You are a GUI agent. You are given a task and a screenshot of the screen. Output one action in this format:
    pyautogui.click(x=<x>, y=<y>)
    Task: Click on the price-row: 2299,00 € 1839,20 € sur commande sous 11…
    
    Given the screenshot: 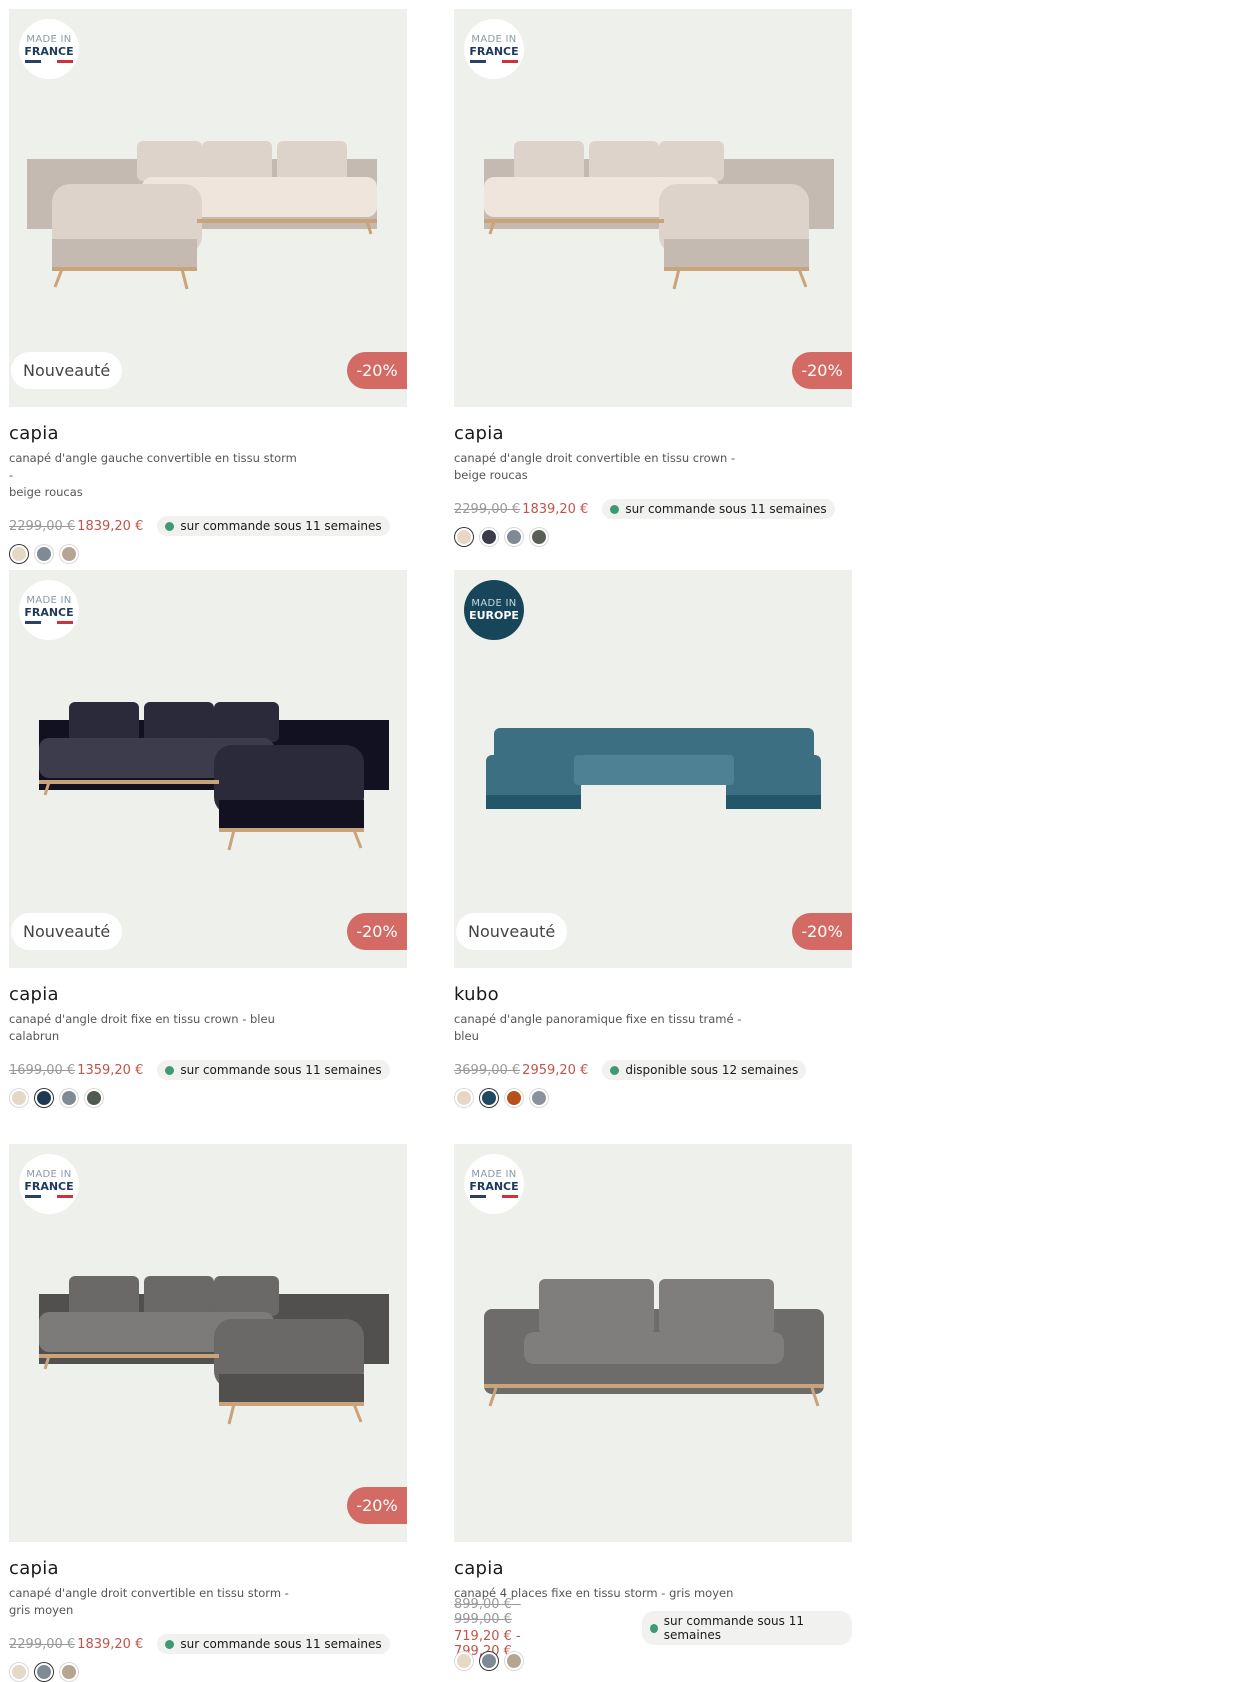 What is the action you would take?
    pyautogui.click(x=208, y=1644)
    